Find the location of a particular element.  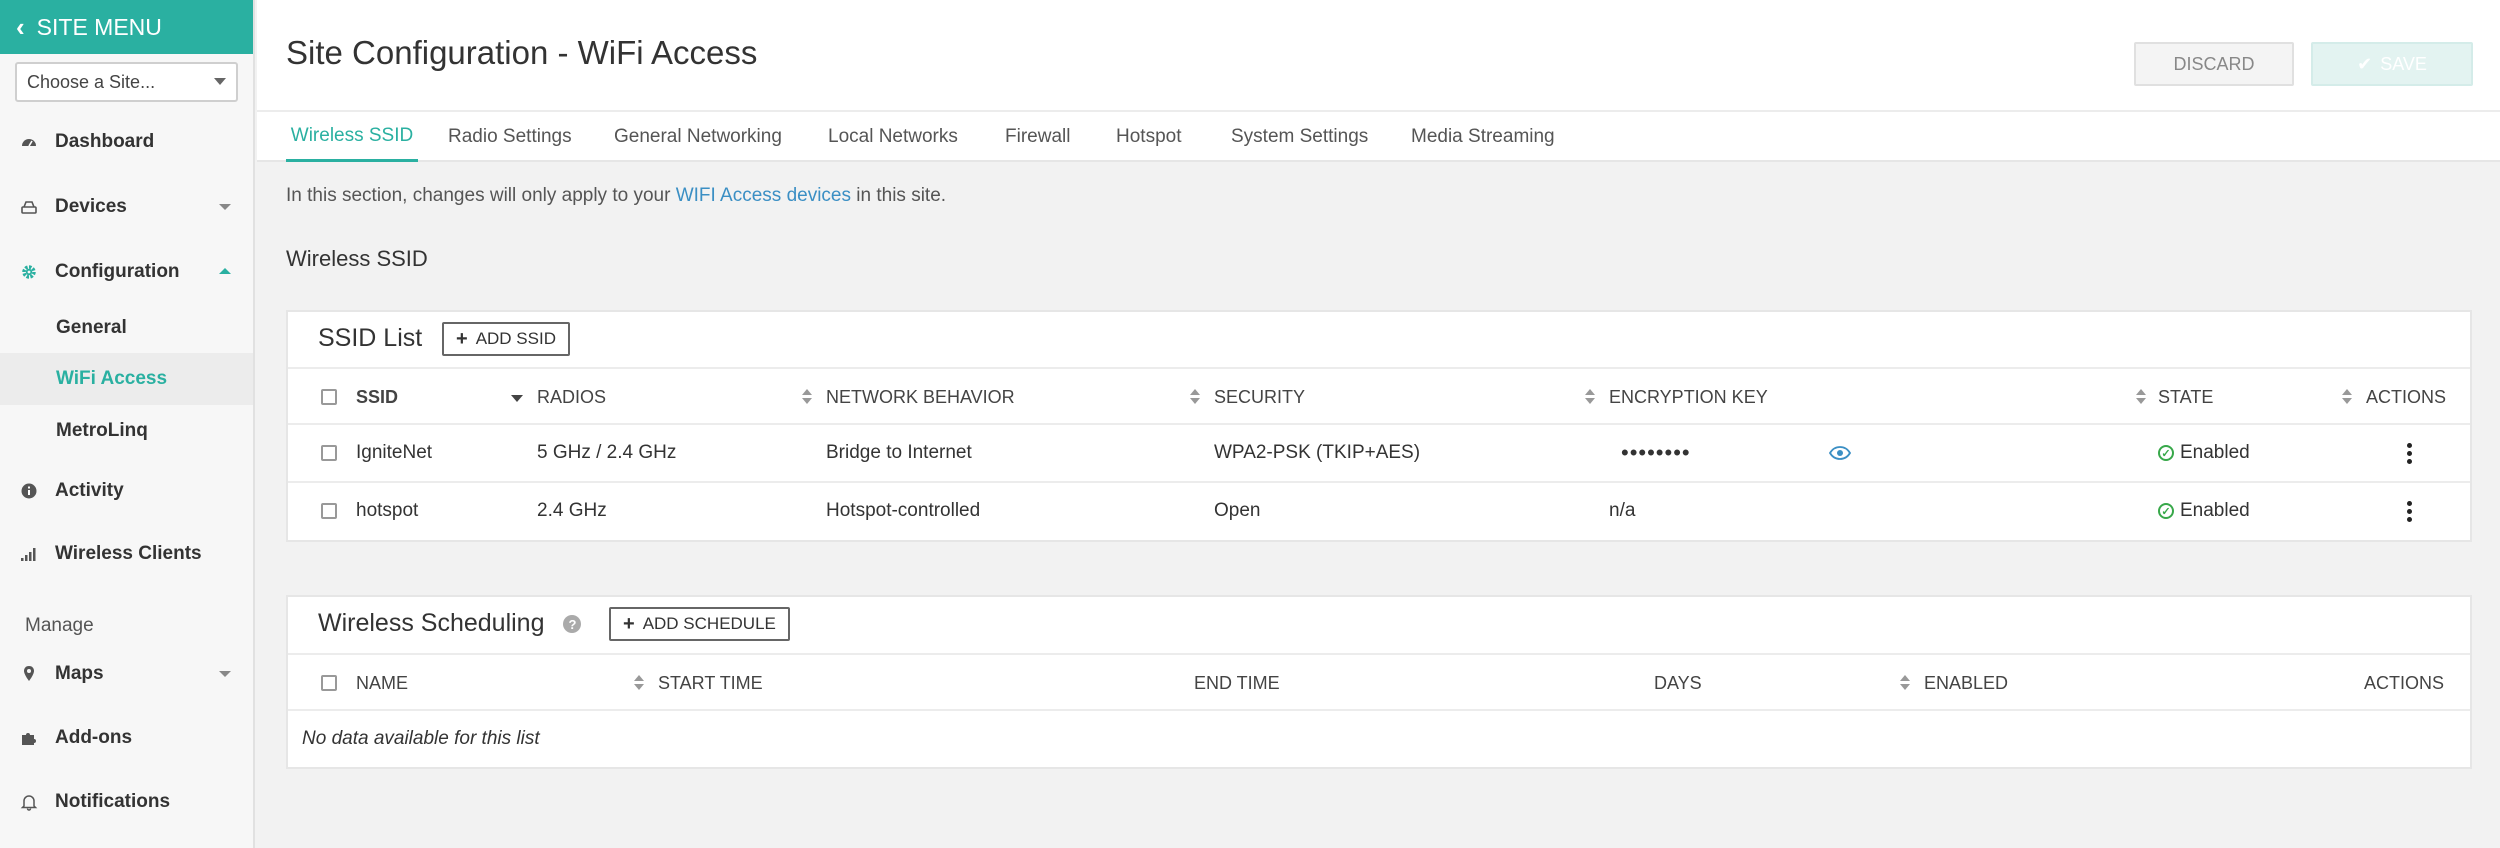

sidebar-item-label: Activity is located at coordinates (89, 490).